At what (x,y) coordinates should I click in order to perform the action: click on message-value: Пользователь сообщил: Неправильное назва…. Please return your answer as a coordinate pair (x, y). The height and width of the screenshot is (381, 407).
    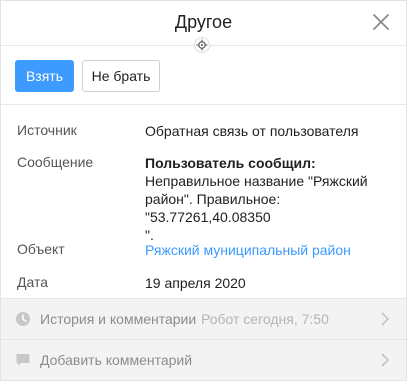
    Looking at the image, I should click on (268, 199).